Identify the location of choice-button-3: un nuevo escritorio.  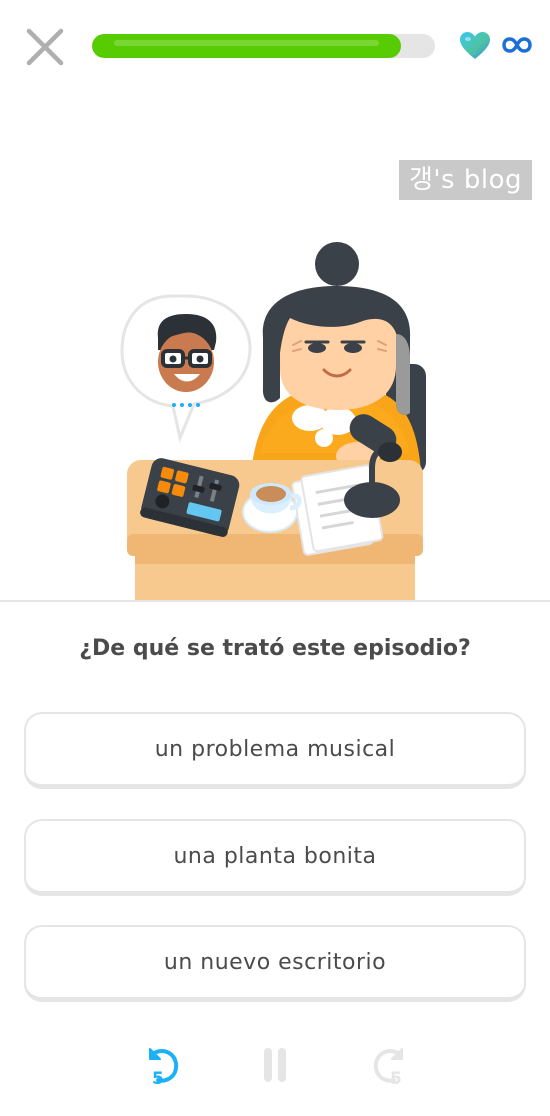
(275, 963).